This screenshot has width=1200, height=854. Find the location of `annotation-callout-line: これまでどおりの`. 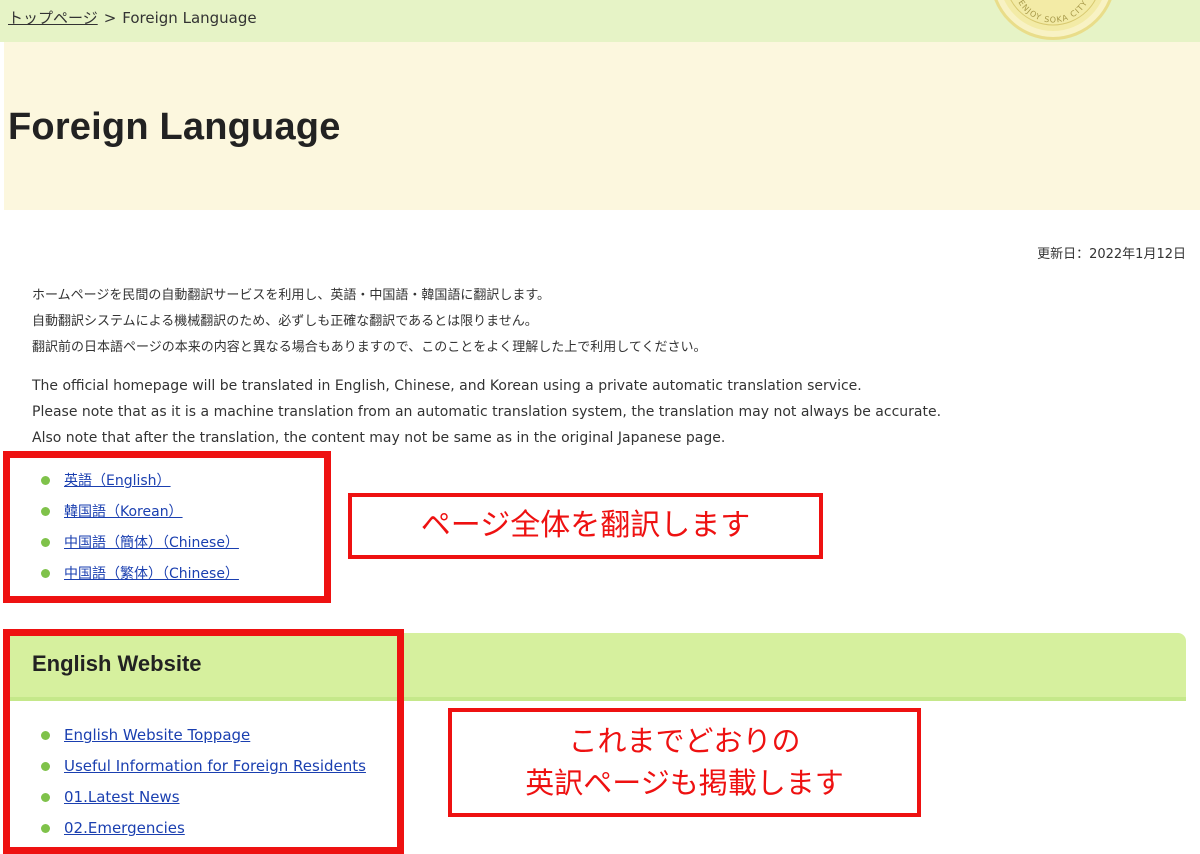

annotation-callout-line: これまでどおりの is located at coordinates (684, 741).